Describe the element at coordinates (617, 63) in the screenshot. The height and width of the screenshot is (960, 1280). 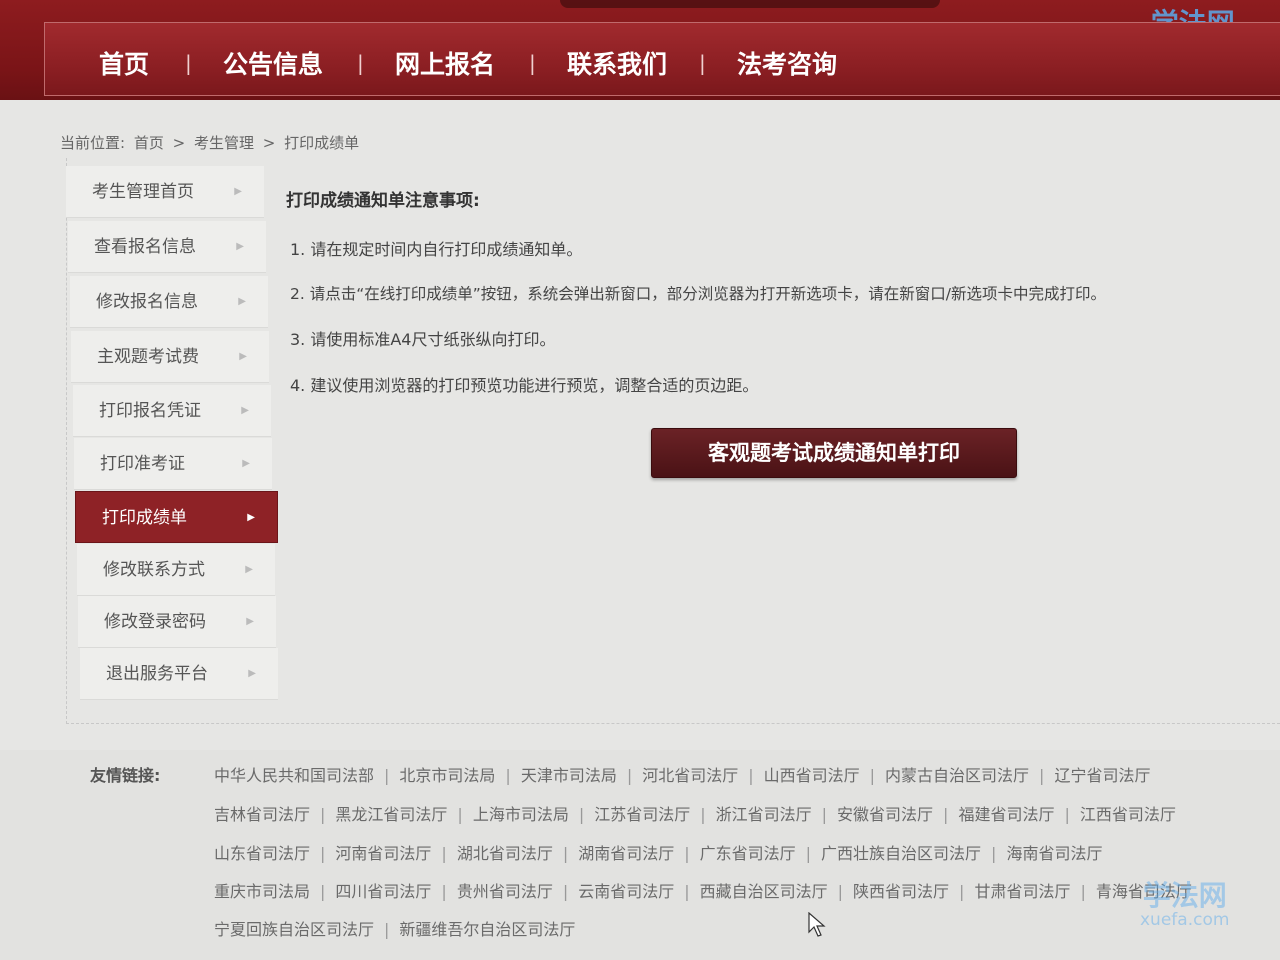
I see `nav-contact-us: 联系我们` at that location.